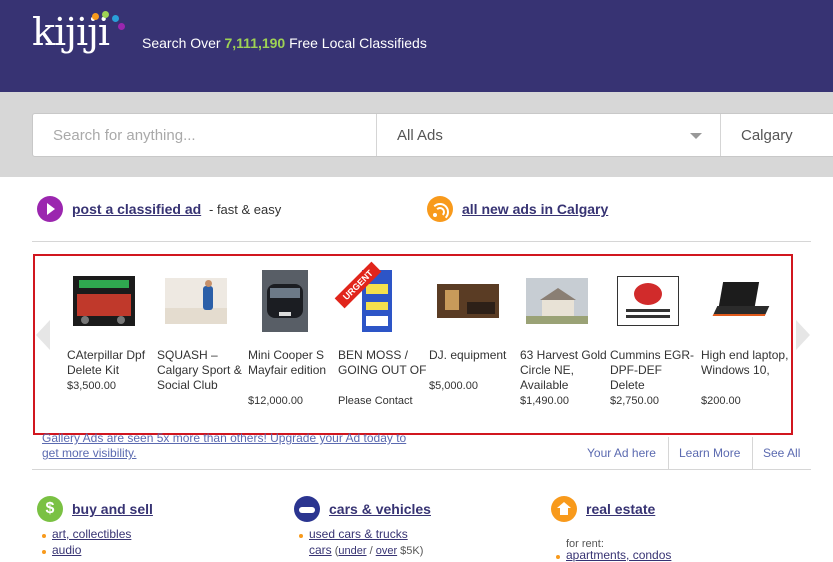 This screenshot has height=562, width=833. What do you see at coordinates (453, 386) in the screenshot?
I see `ad-price: $5,000.00` at bounding box center [453, 386].